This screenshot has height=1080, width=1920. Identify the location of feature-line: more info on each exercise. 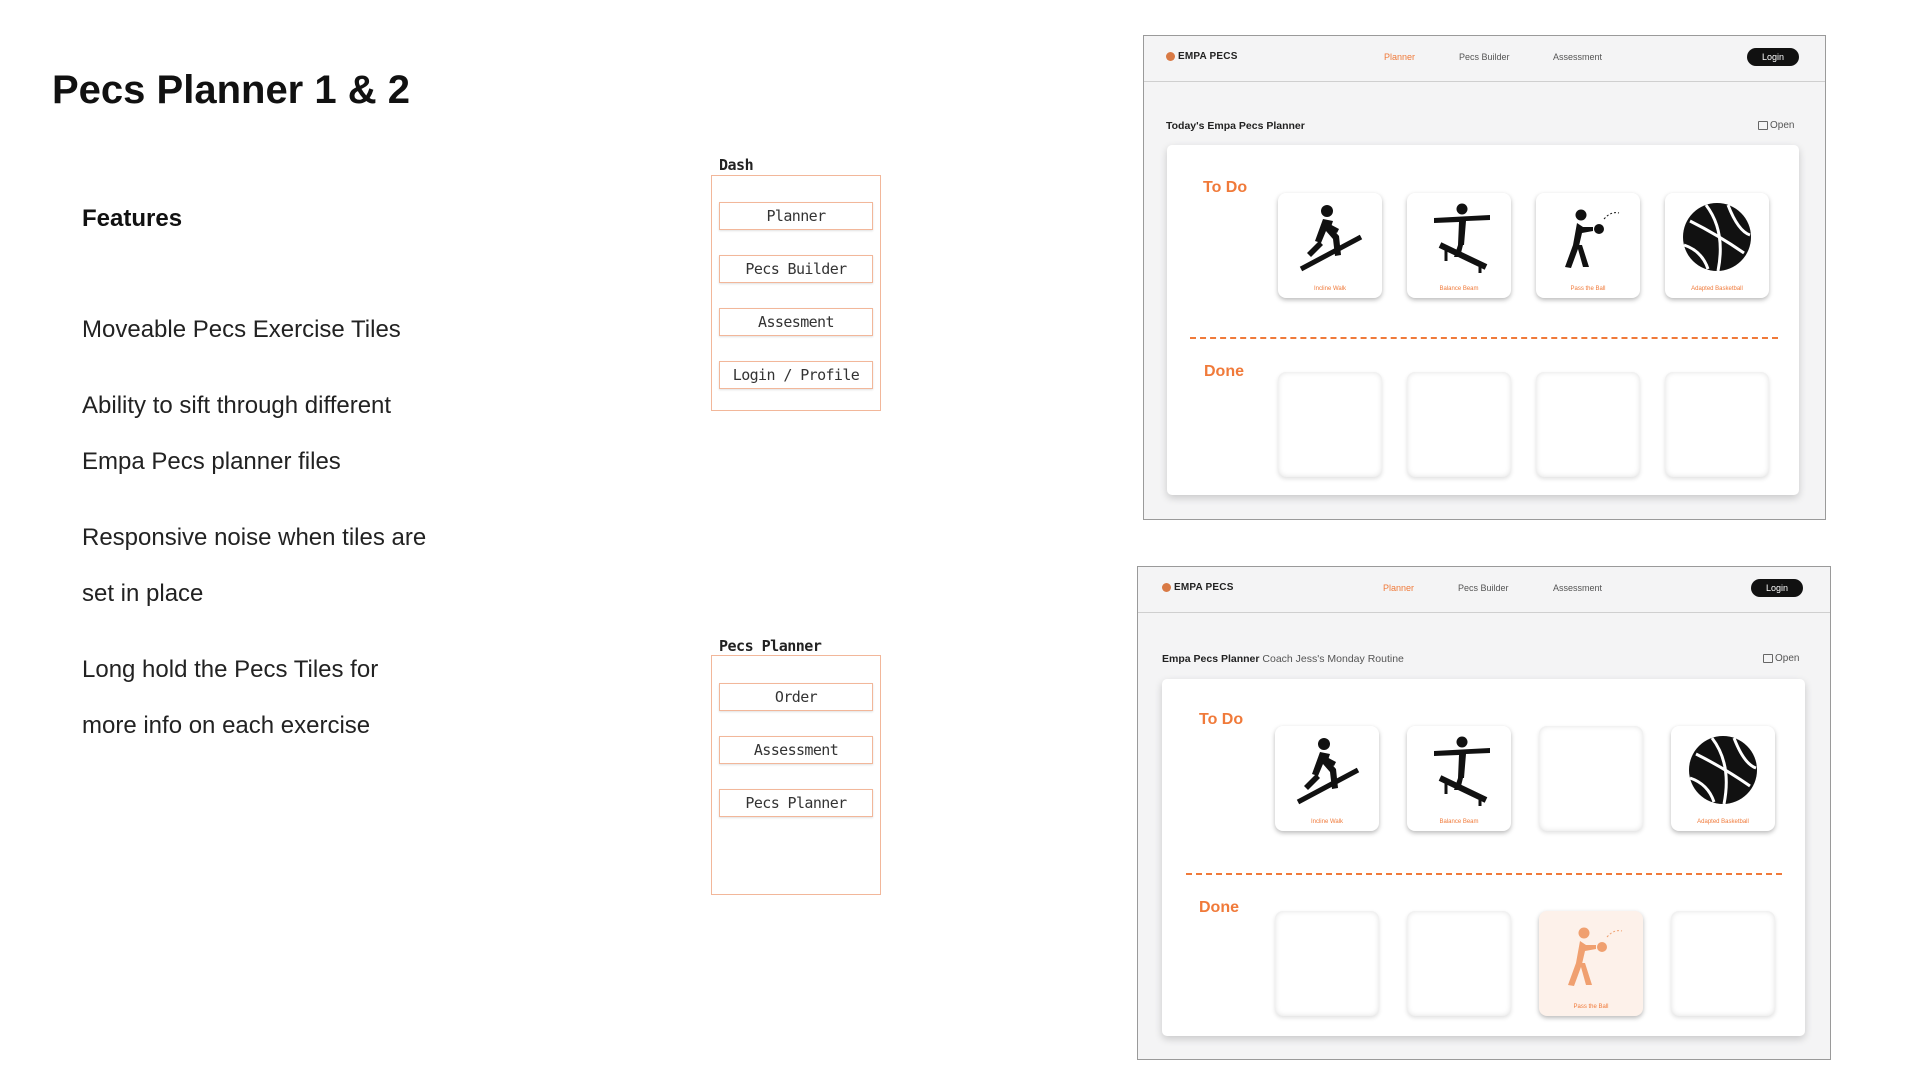
(226, 725).